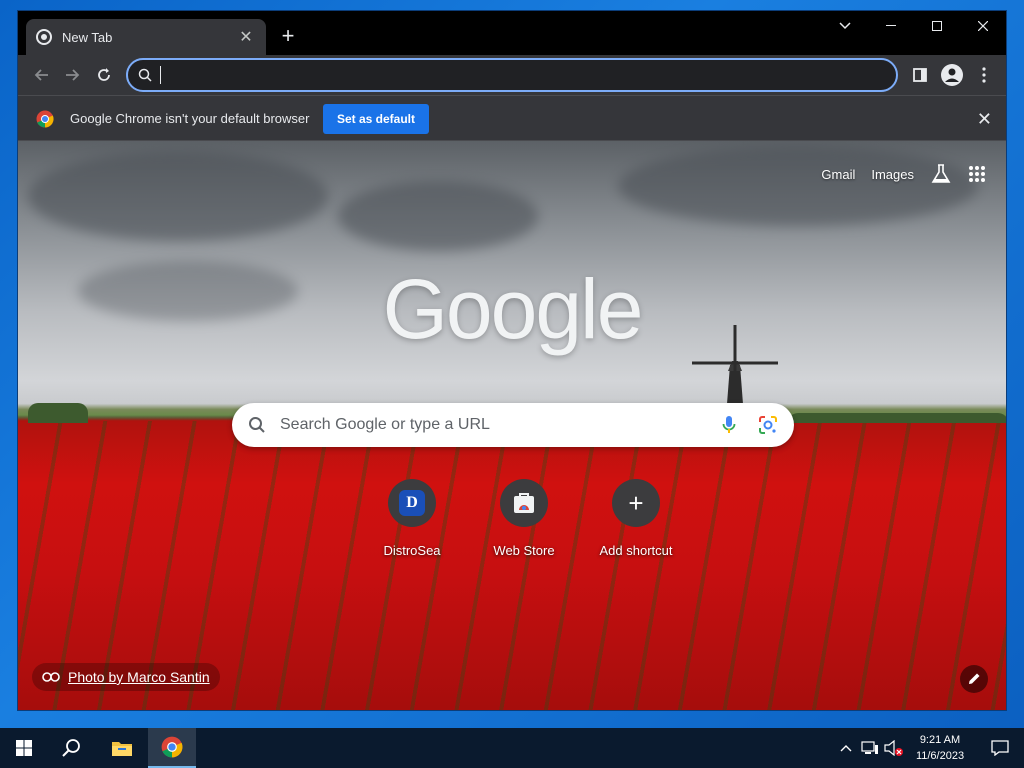 The image size is (1024, 768). I want to click on minimize-button, so click(891, 26).